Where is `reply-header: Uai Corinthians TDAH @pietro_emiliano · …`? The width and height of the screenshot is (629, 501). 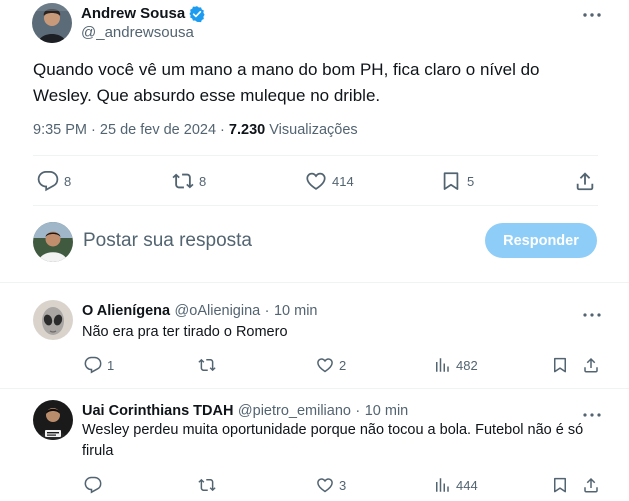 reply-header: Uai Corinthians TDAH @pietro_emiliano · … is located at coordinates (245, 411).